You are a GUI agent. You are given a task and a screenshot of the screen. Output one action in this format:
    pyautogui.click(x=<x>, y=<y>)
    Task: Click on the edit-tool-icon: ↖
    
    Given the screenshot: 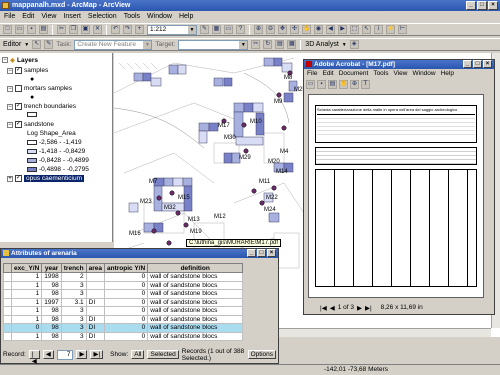 What is the action you would take?
    pyautogui.click(x=37, y=44)
    